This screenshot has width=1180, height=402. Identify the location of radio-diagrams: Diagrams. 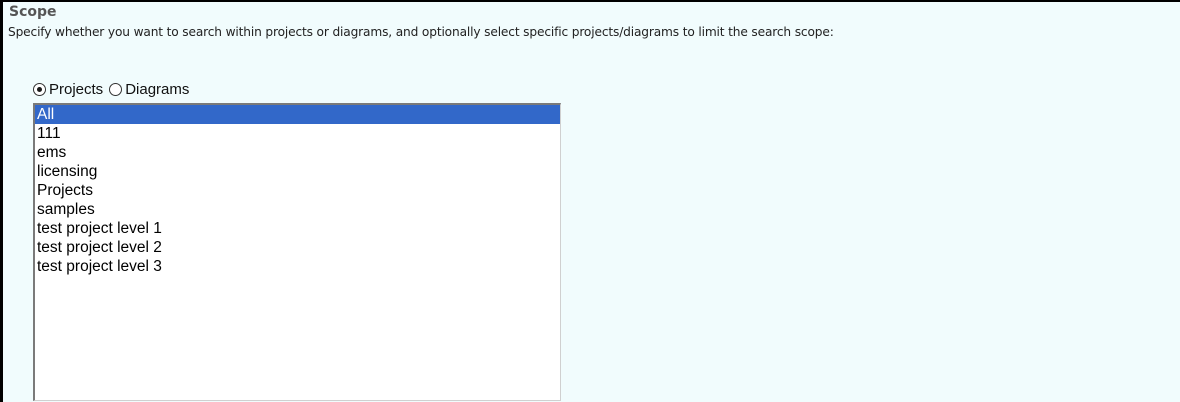
(149, 89).